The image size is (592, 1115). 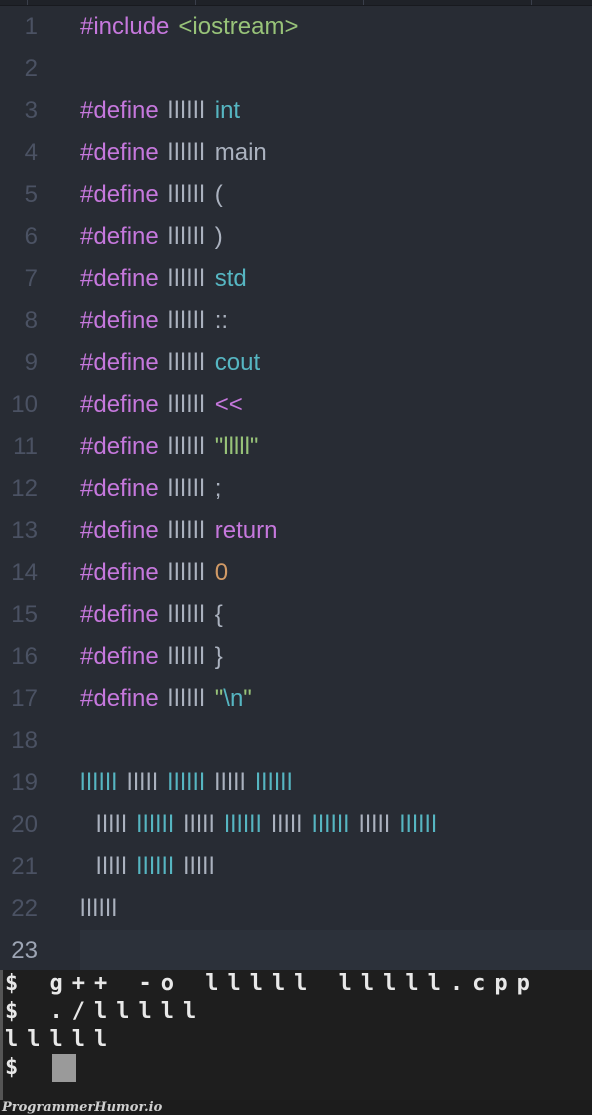 I want to click on terminal-line: $ g++ -o lllll lllll.cpp, so click(x=297, y=984).